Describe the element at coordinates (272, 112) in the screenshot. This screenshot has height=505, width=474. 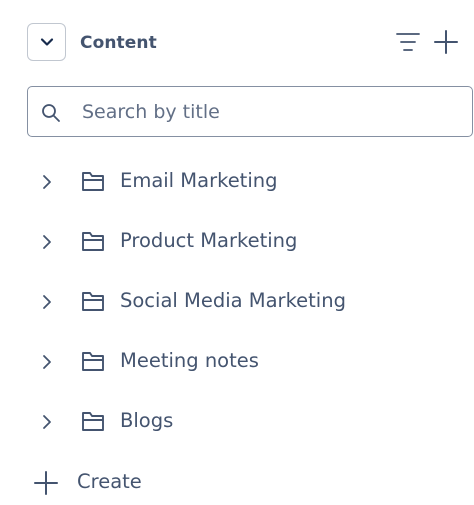
I see `search-input` at that location.